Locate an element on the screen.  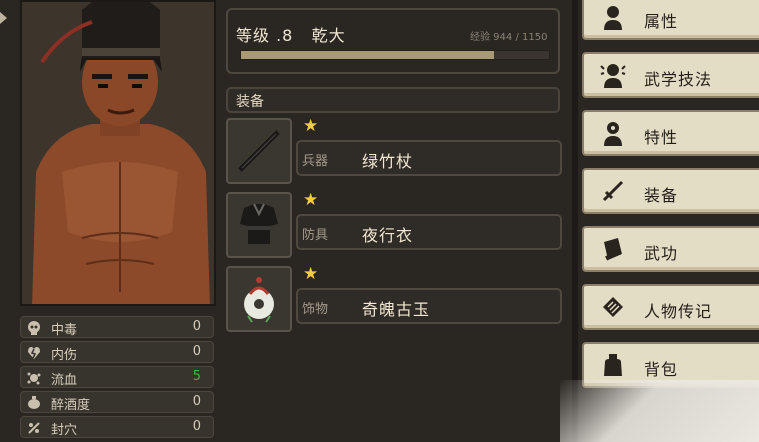
armor-item-bar is located at coordinates (429, 232).